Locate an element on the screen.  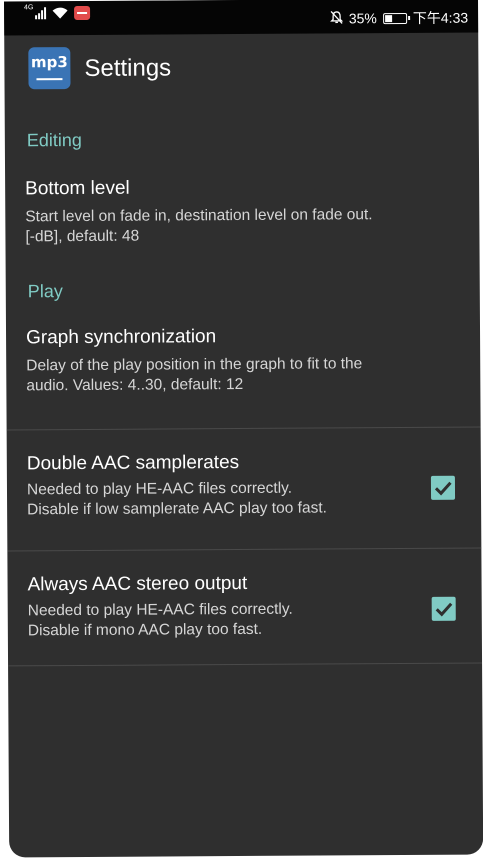
pref-title: Bottom level is located at coordinates (77, 188).